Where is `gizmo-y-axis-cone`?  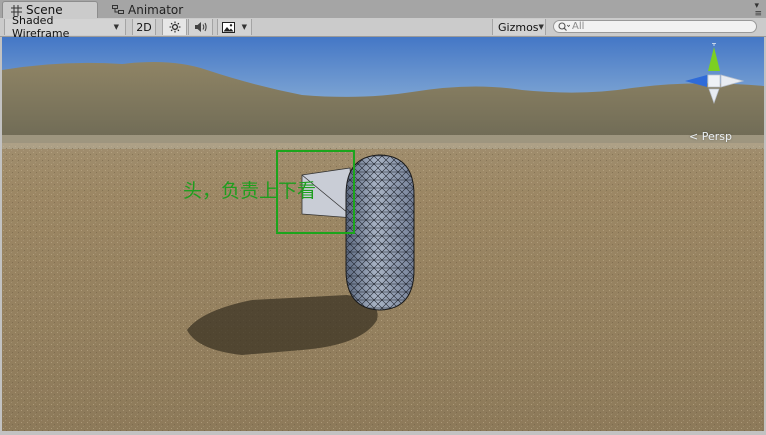
gizmo-y-axis-cone is located at coordinates (714, 59).